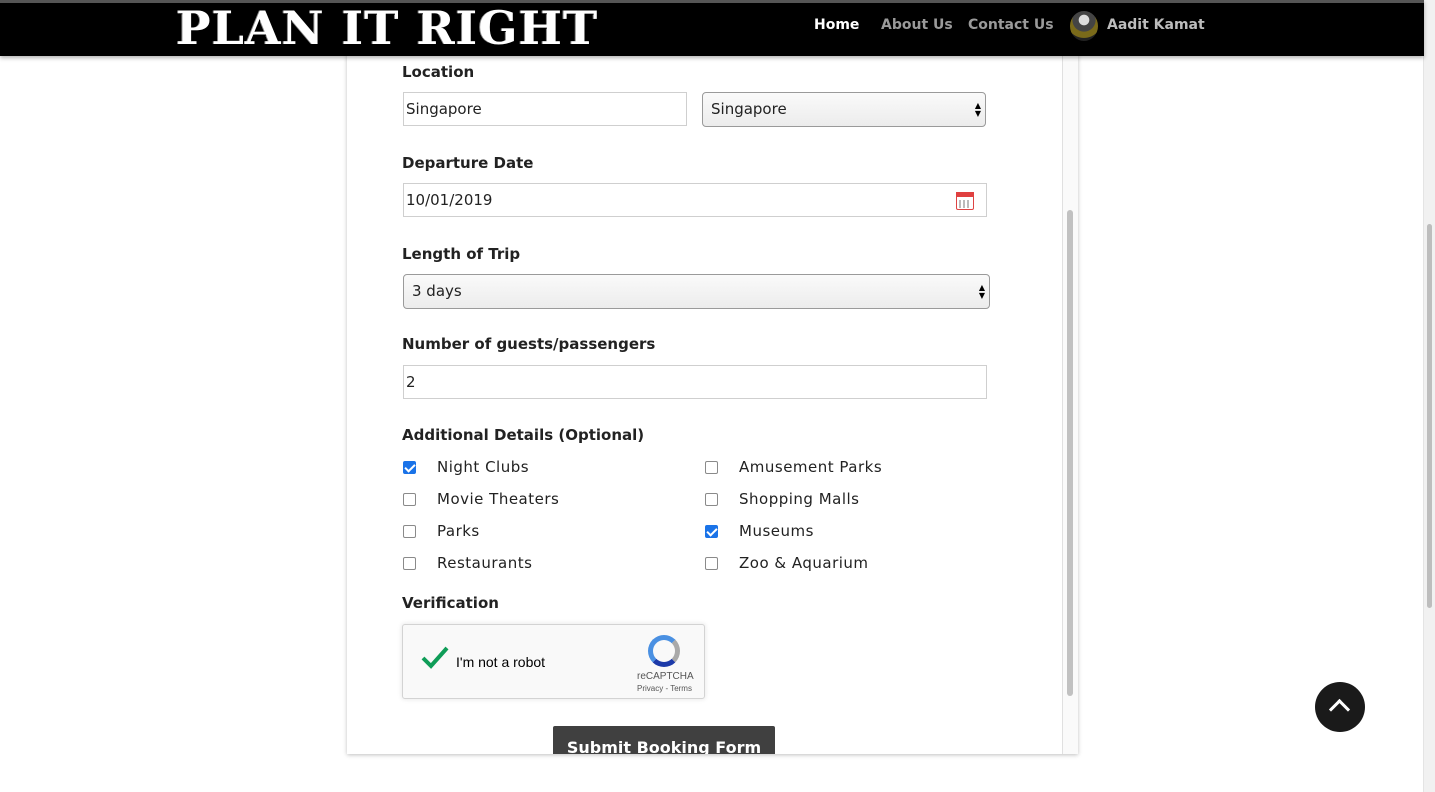 The height and width of the screenshot is (792, 1435). Describe the element at coordinates (836, 25) in the screenshot. I see `nav-home: Home` at that location.